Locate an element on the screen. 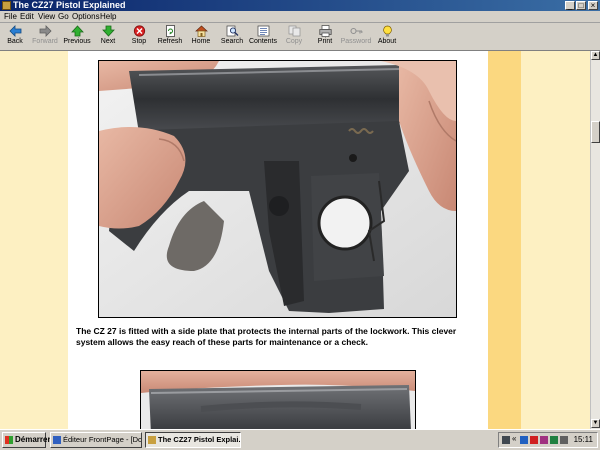  refresh-label: Refresh is located at coordinates (170, 41).